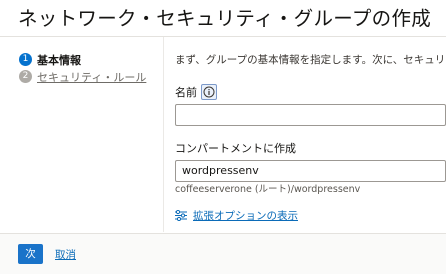 The height and width of the screenshot is (274, 446). Describe the element at coordinates (310, 115) in the screenshot. I see `name-input` at that location.